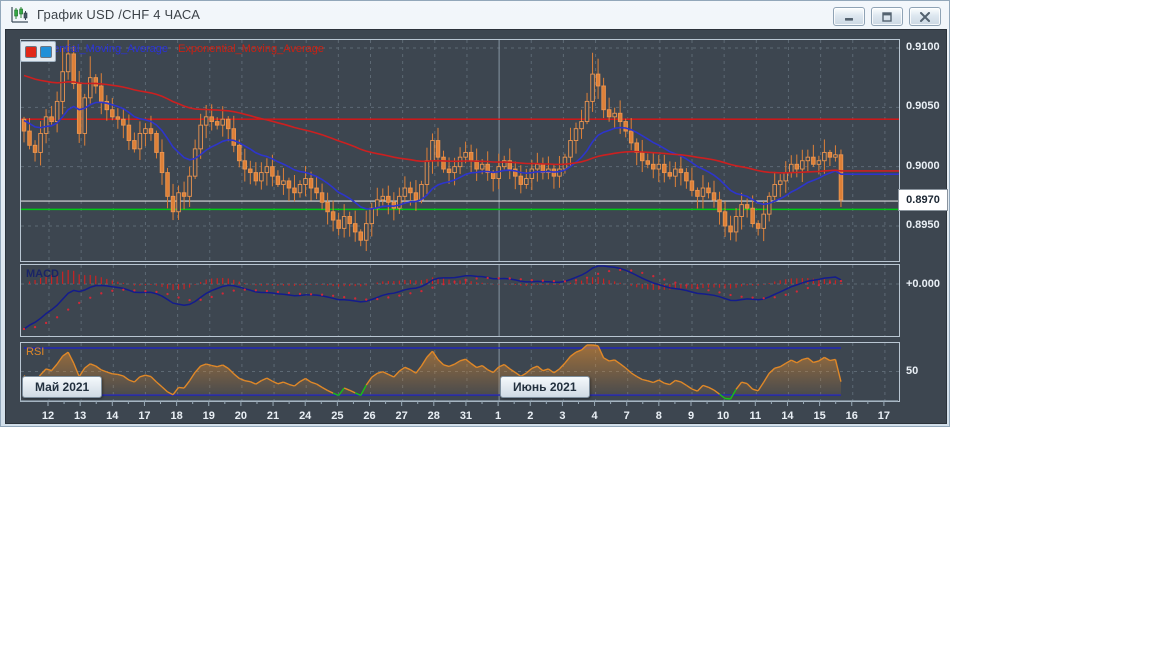 This screenshot has height=648, width=1152. What do you see at coordinates (251, 49) in the screenshot?
I see `legend-ema-slow: Exponential_Moving_Average` at bounding box center [251, 49].